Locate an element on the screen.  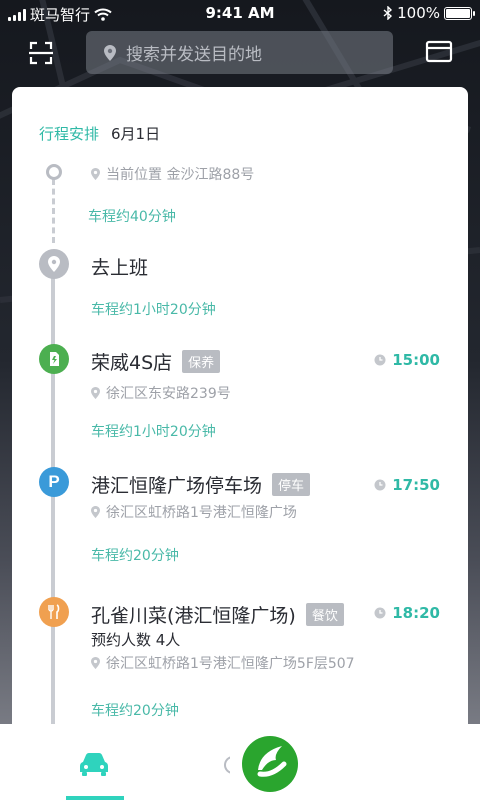
search-input: 搜索并发送目的地 is located at coordinates (239, 52).